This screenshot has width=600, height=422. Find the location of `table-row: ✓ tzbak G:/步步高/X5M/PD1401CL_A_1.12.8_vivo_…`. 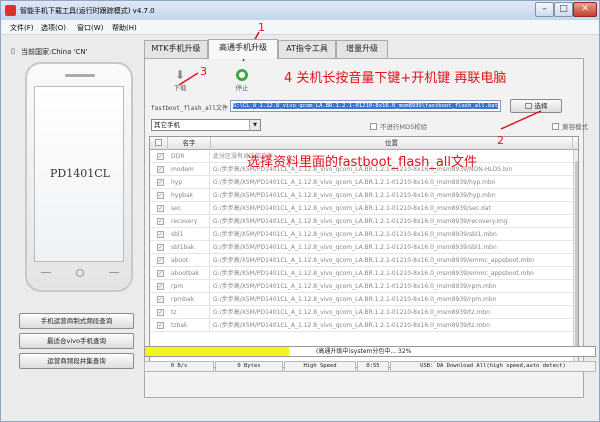

table-row: ✓ tzbak G:/步步高/X5M/PD1401CL_A_1.12.8_vivo_… is located at coordinates (364, 325).